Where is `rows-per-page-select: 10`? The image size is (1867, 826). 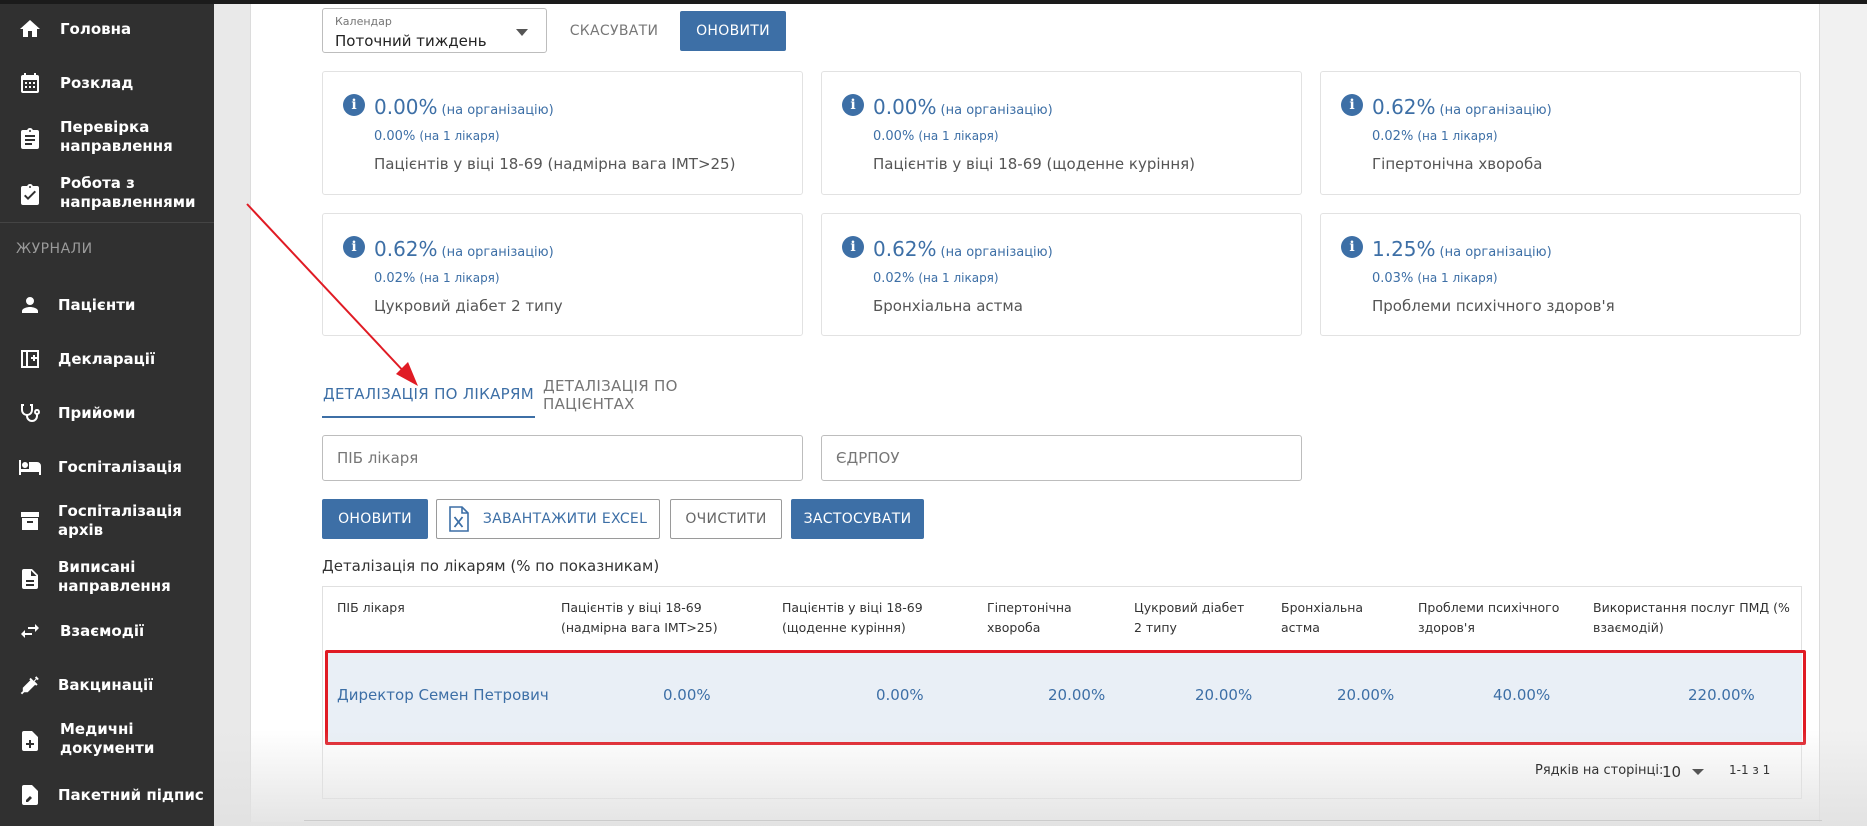
rows-per-page-select: 10 is located at coordinates (1671, 772).